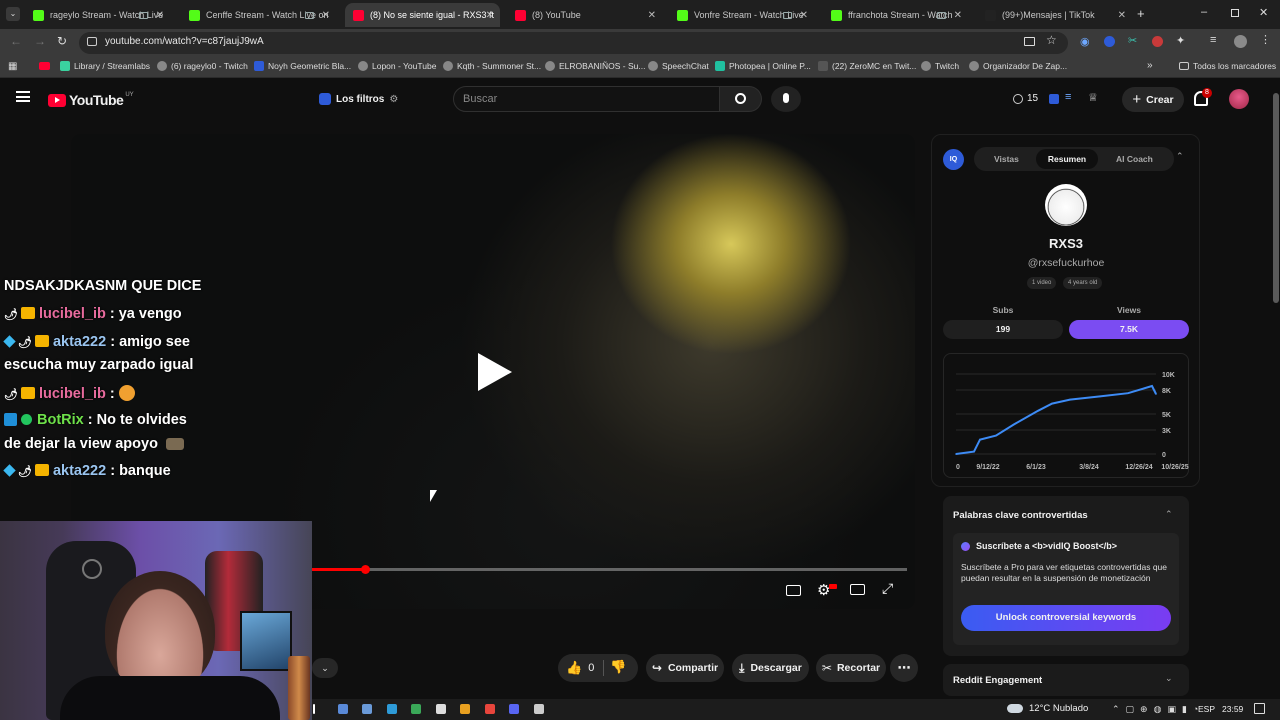 Image resolution: width=1280 pixels, height=720 pixels. What do you see at coordinates (1051, 40) in the screenshot?
I see `bookmark-star-icon: ☆` at bounding box center [1051, 40].